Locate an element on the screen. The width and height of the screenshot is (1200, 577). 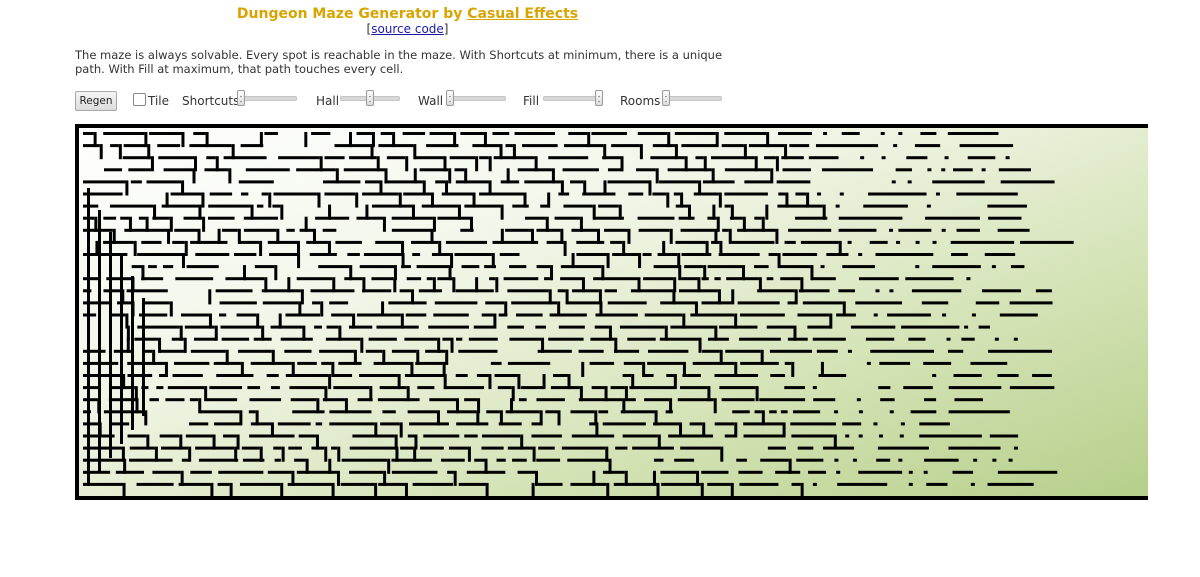
shortcuts-slider is located at coordinates (267, 100).